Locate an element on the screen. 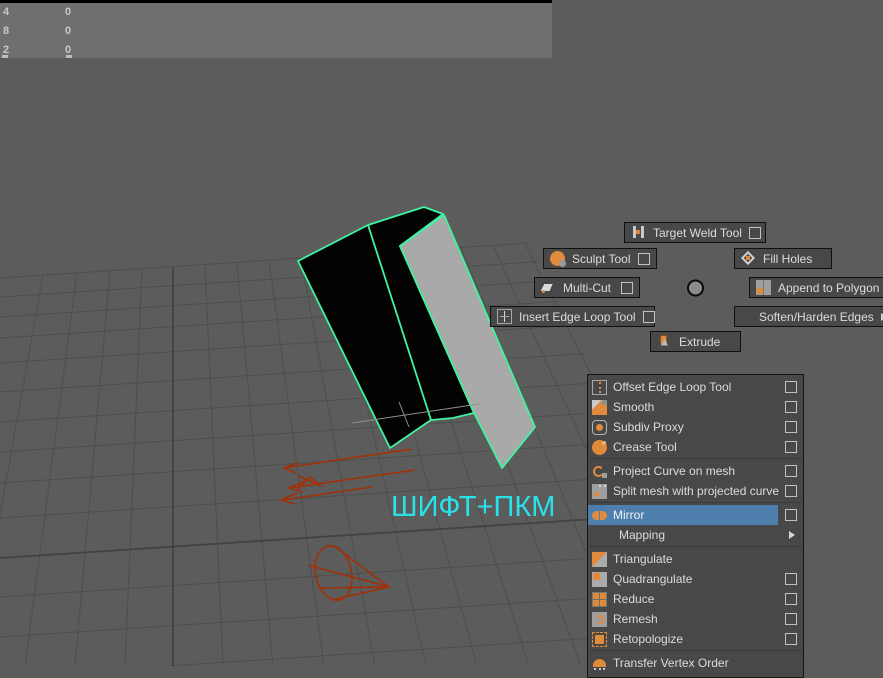 This screenshot has height=678, width=883. marking-menu-item-extrude: Extrude is located at coordinates (695, 341).